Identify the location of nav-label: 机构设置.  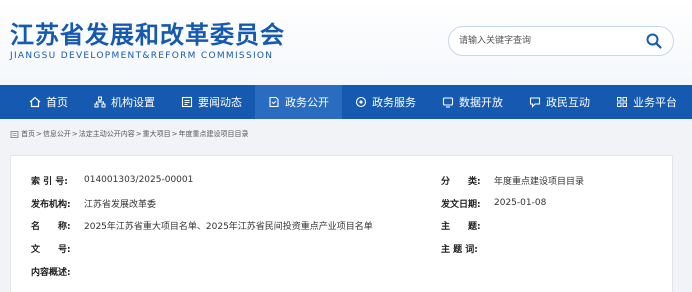
(133, 102).